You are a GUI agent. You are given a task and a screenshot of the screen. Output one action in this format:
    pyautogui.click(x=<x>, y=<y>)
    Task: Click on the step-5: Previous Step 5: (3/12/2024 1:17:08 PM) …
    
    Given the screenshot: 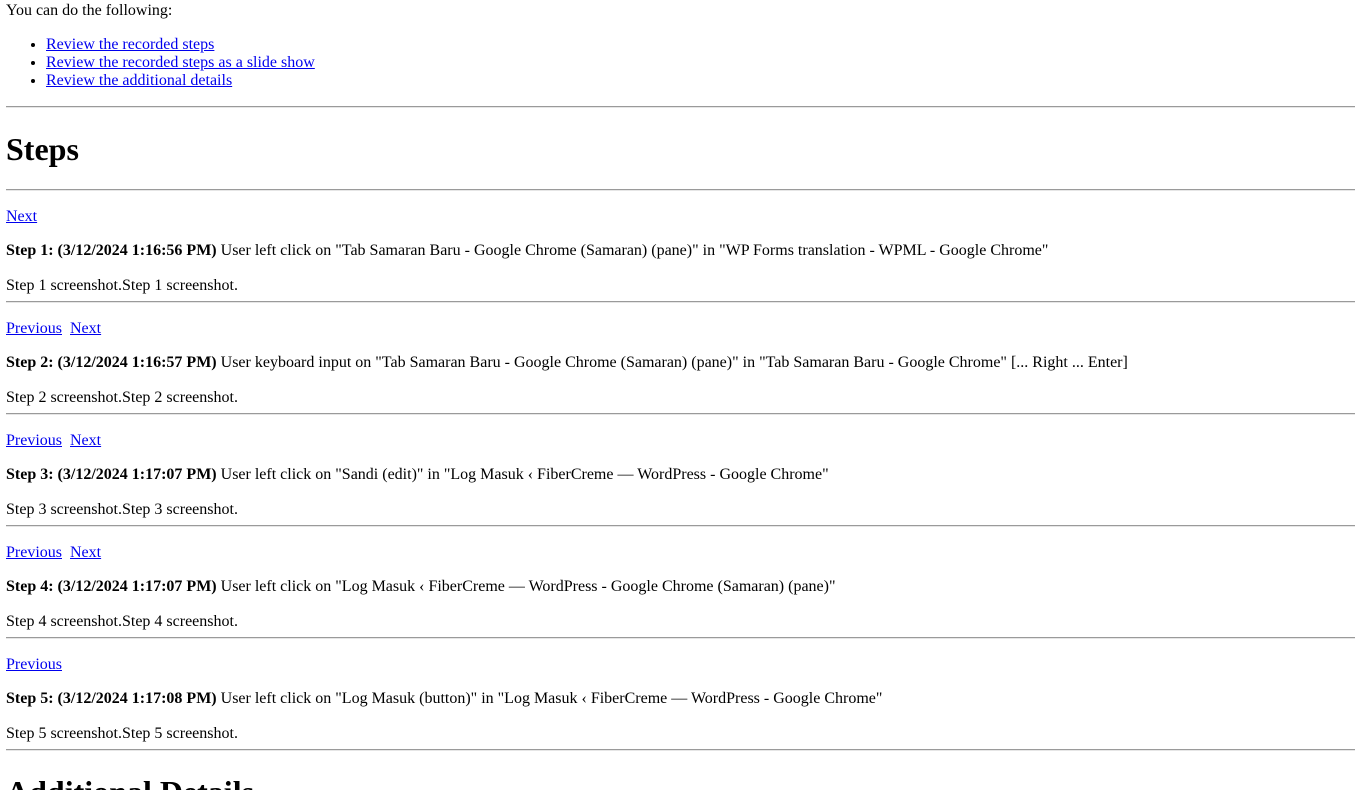 What is the action you would take?
    pyautogui.click(x=680, y=695)
    